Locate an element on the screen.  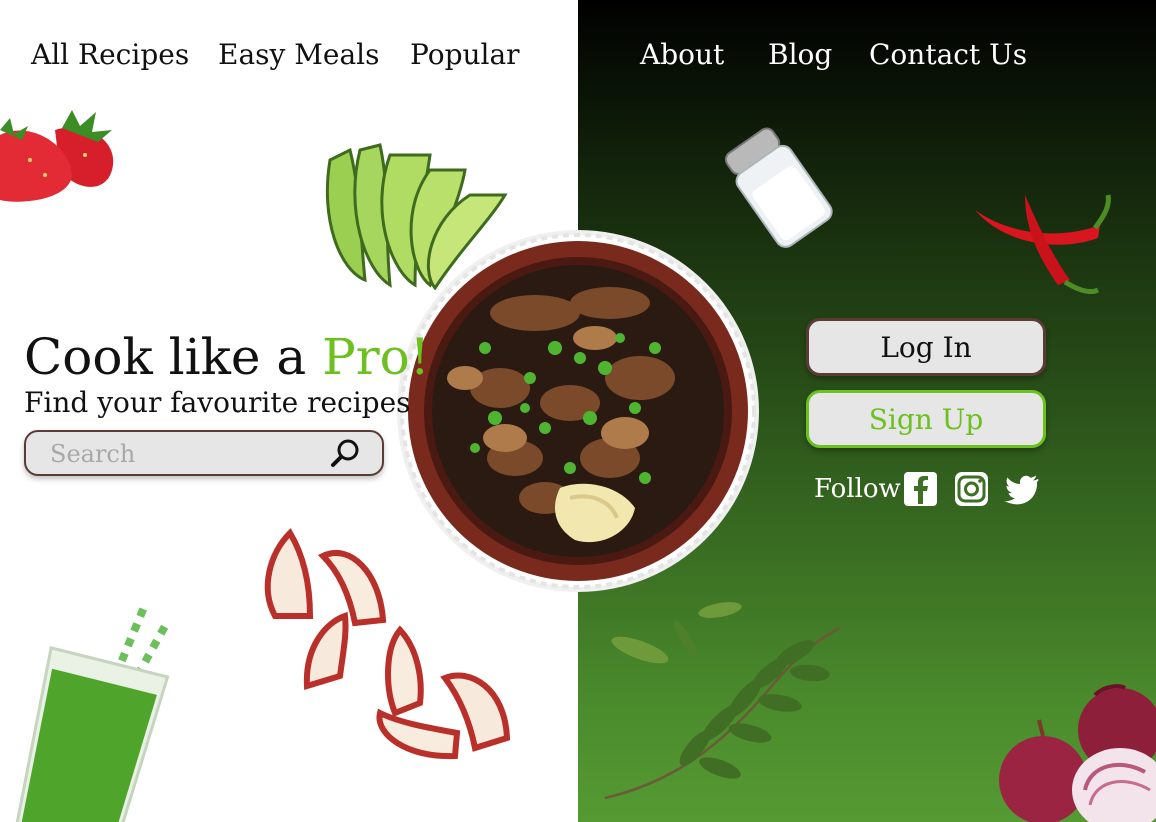
search-bar is located at coordinates (204, 453).